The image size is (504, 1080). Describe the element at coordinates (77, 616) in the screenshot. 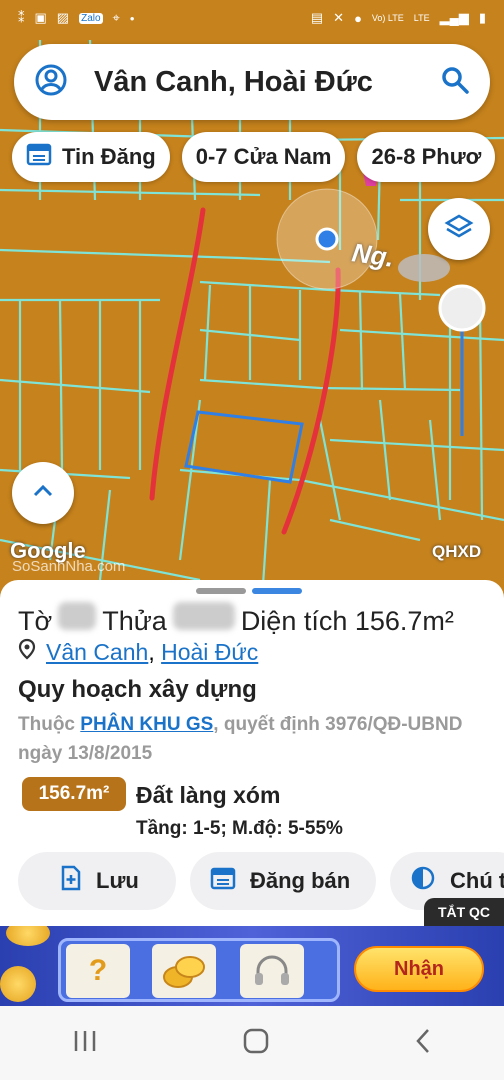

I see `to-value-redacted` at that location.